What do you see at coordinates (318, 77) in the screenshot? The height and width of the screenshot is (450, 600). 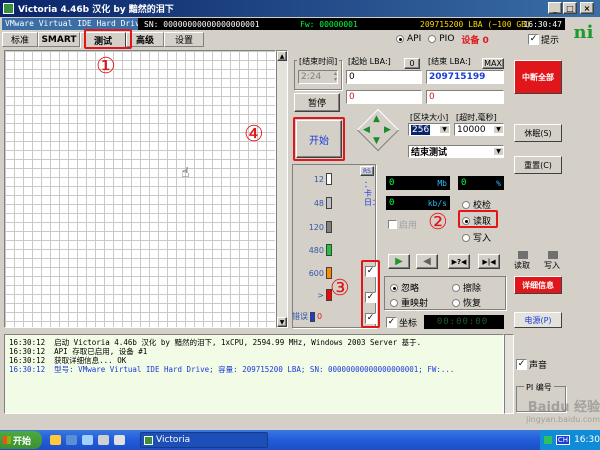 I see `end-time-field: 2:24 ▴ ▾` at bounding box center [318, 77].